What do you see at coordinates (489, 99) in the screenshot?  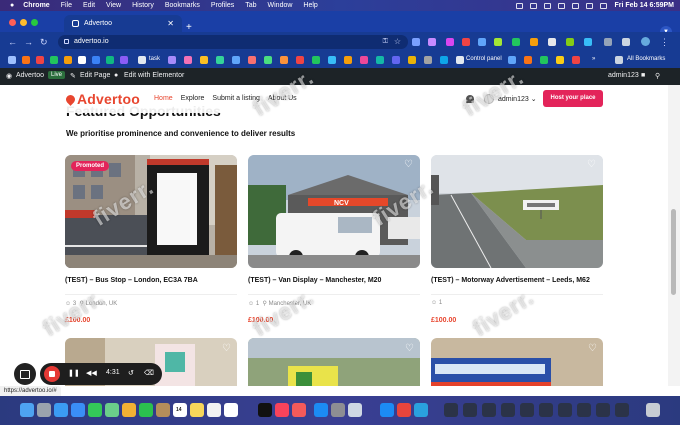 I see `user-avatar` at bounding box center [489, 99].